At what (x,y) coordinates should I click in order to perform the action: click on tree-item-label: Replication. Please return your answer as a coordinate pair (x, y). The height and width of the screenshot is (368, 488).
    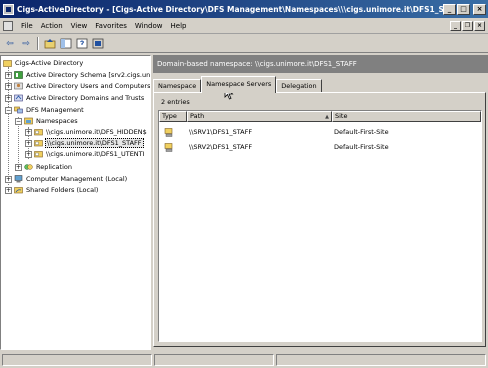
    Looking at the image, I should click on (54, 167).